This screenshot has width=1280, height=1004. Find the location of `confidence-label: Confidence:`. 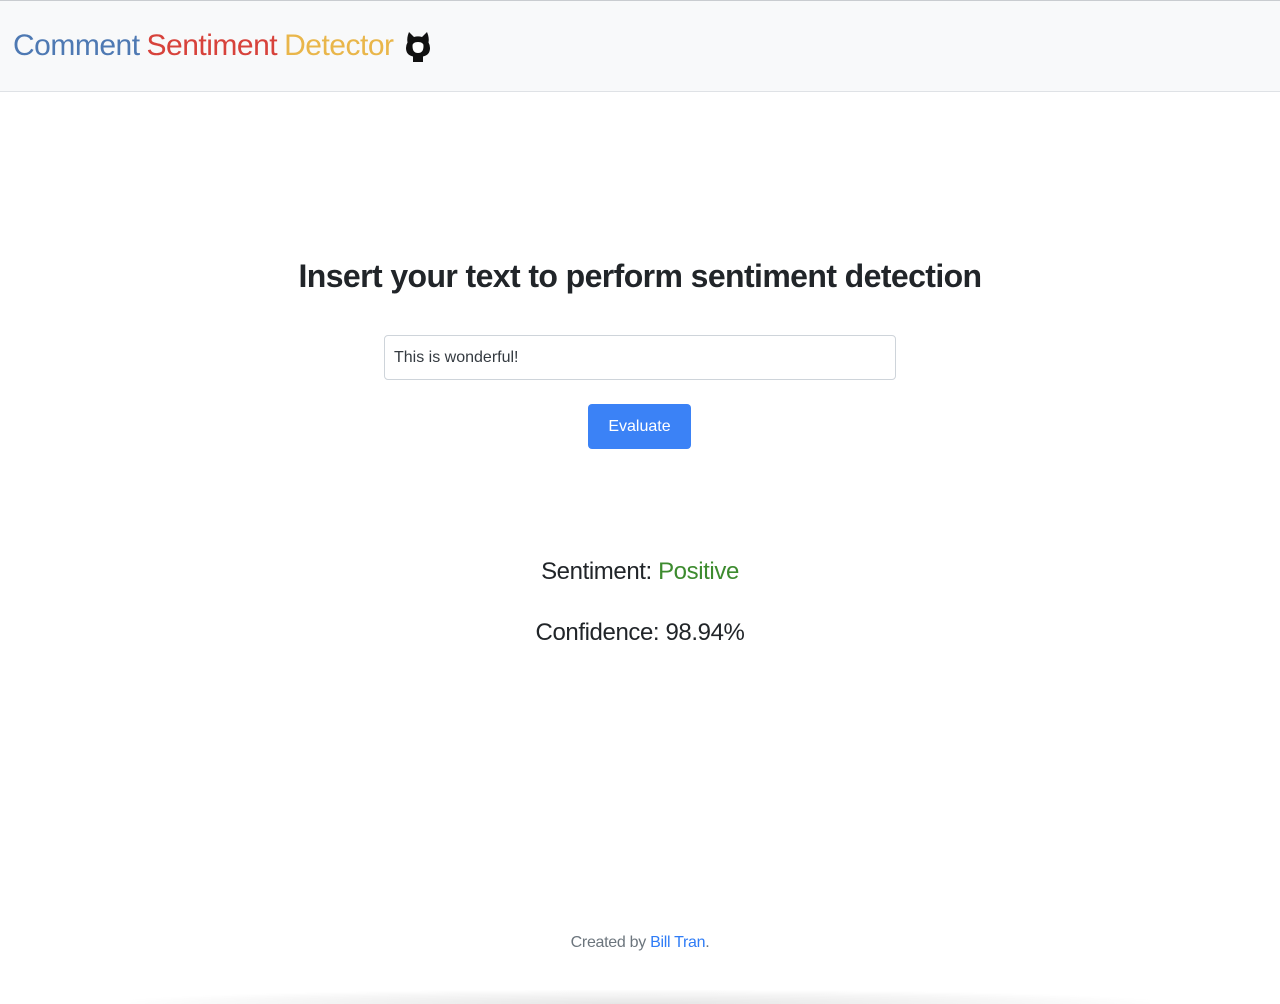

confidence-label: Confidence: is located at coordinates (600, 632).